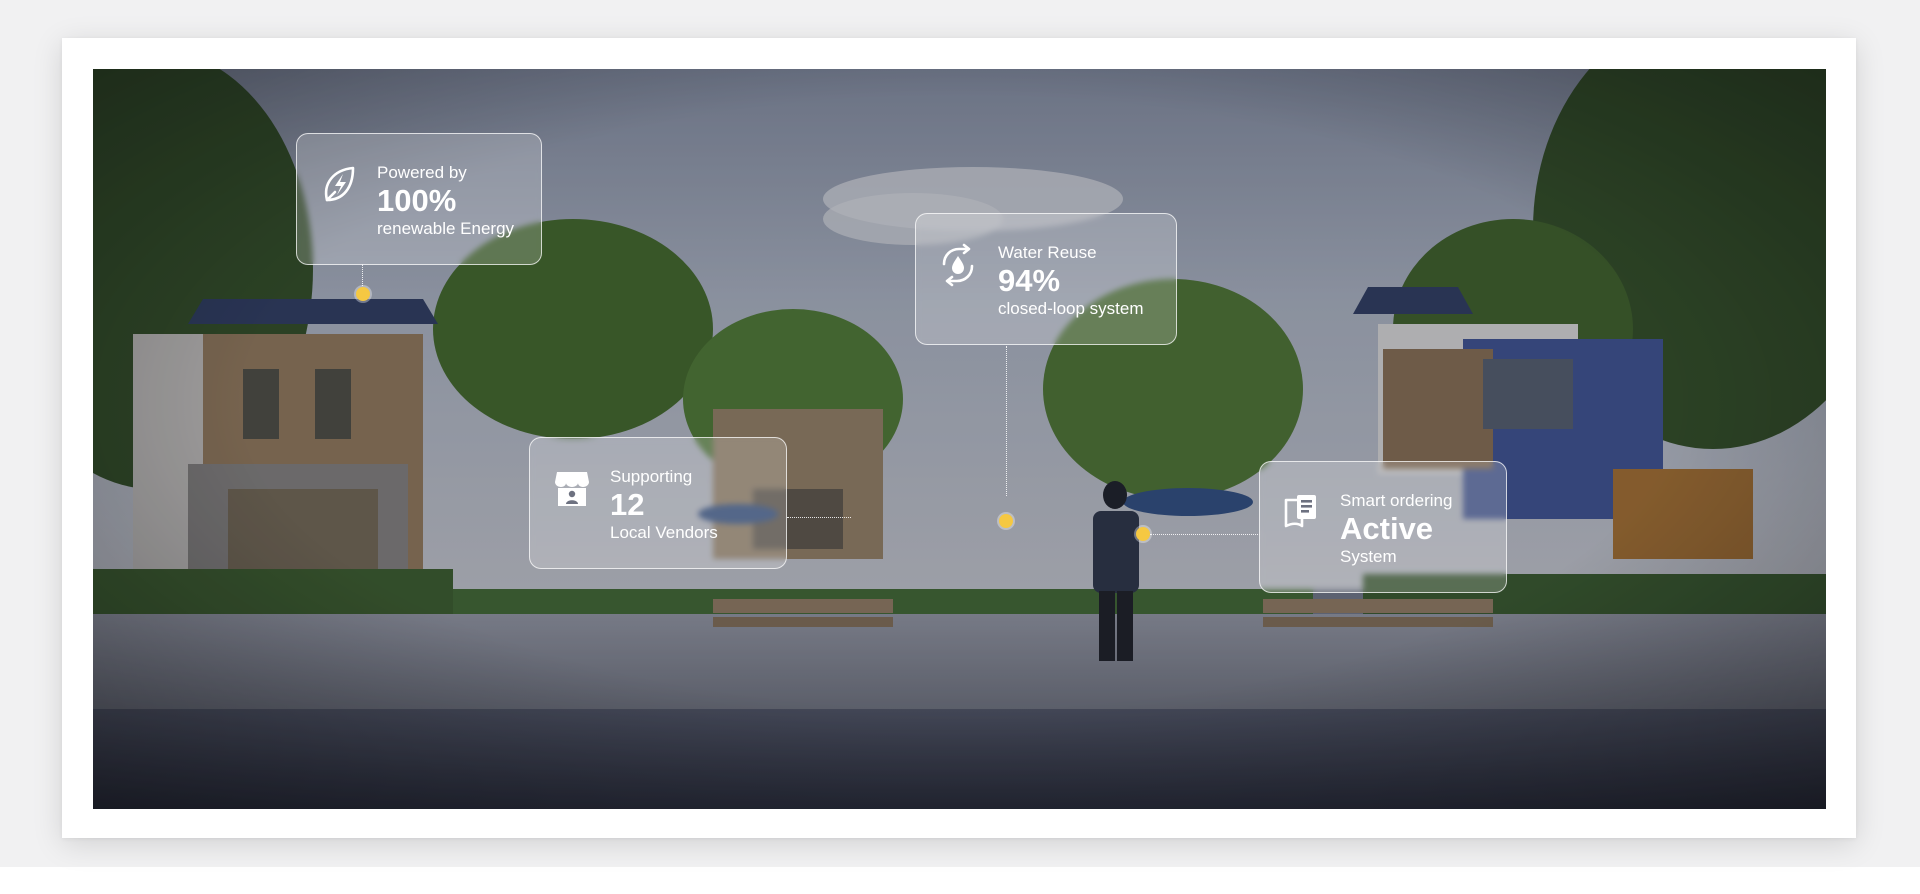 Image resolution: width=1920 pixels, height=894 pixels. I want to click on order-list-icon, so click(1300, 511).